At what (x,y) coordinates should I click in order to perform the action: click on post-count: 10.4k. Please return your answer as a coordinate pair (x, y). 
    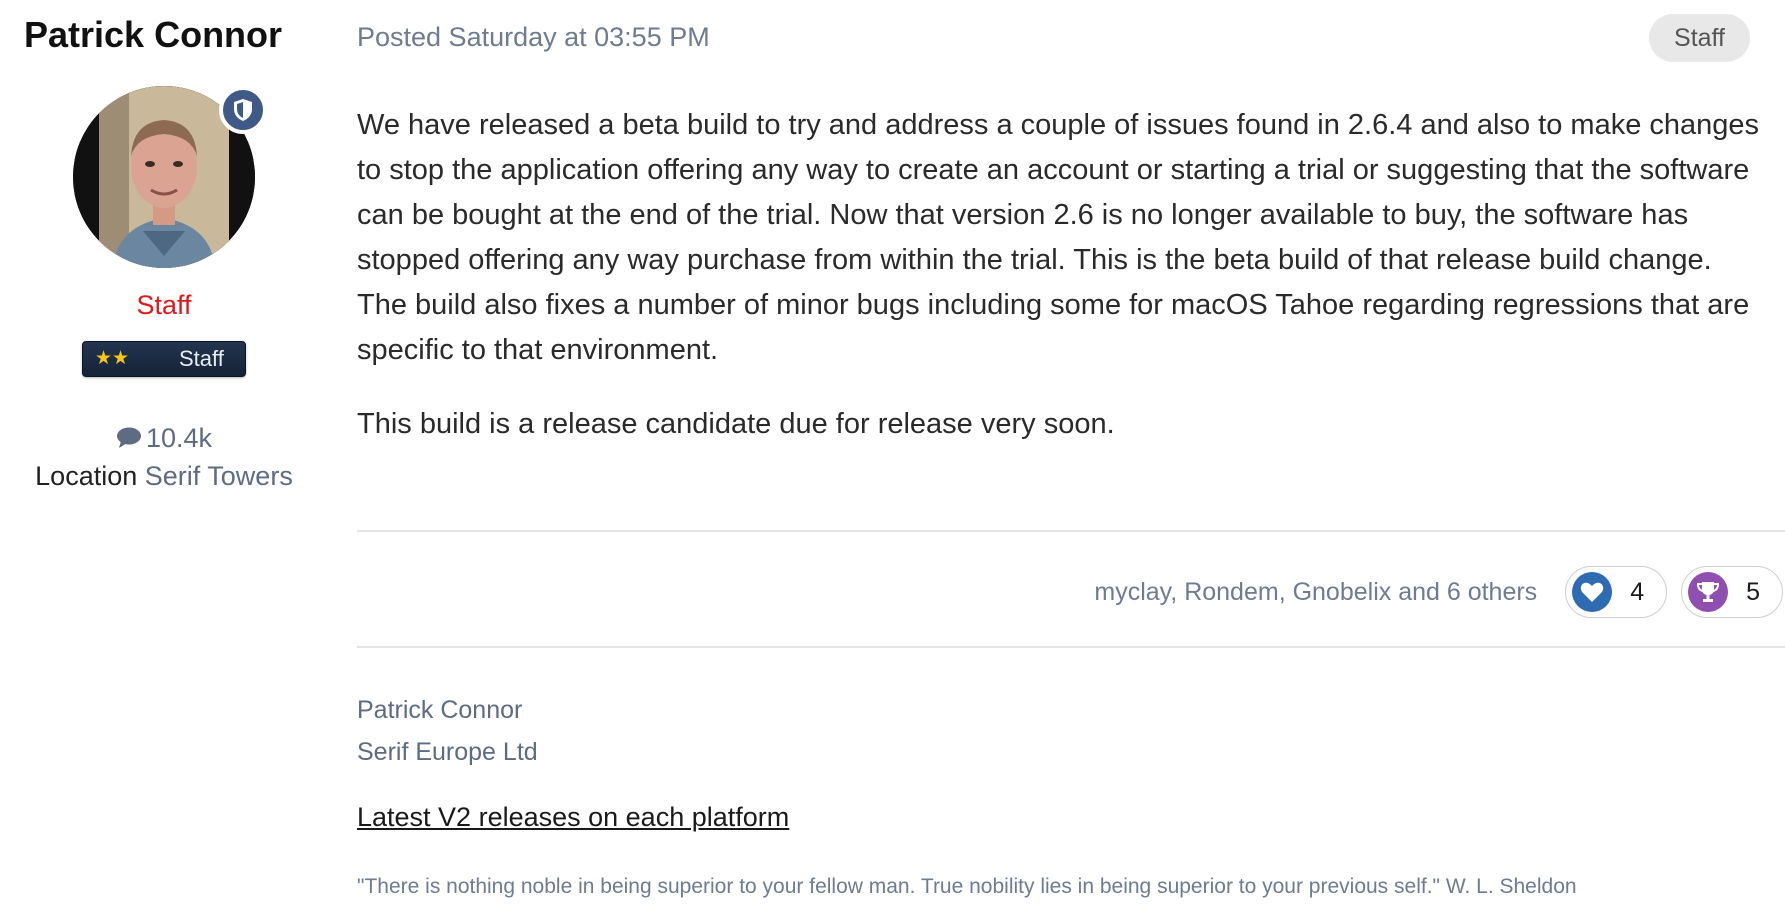
    Looking at the image, I should click on (164, 439).